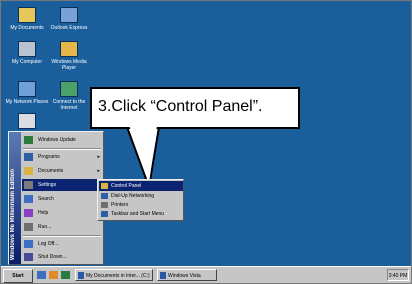 This screenshot has width=412, height=284. What do you see at coordinates (187, 275) in the screenshot?
I see `task-button-windows-vista: Windows Vista` at bounding box center [187, 275].